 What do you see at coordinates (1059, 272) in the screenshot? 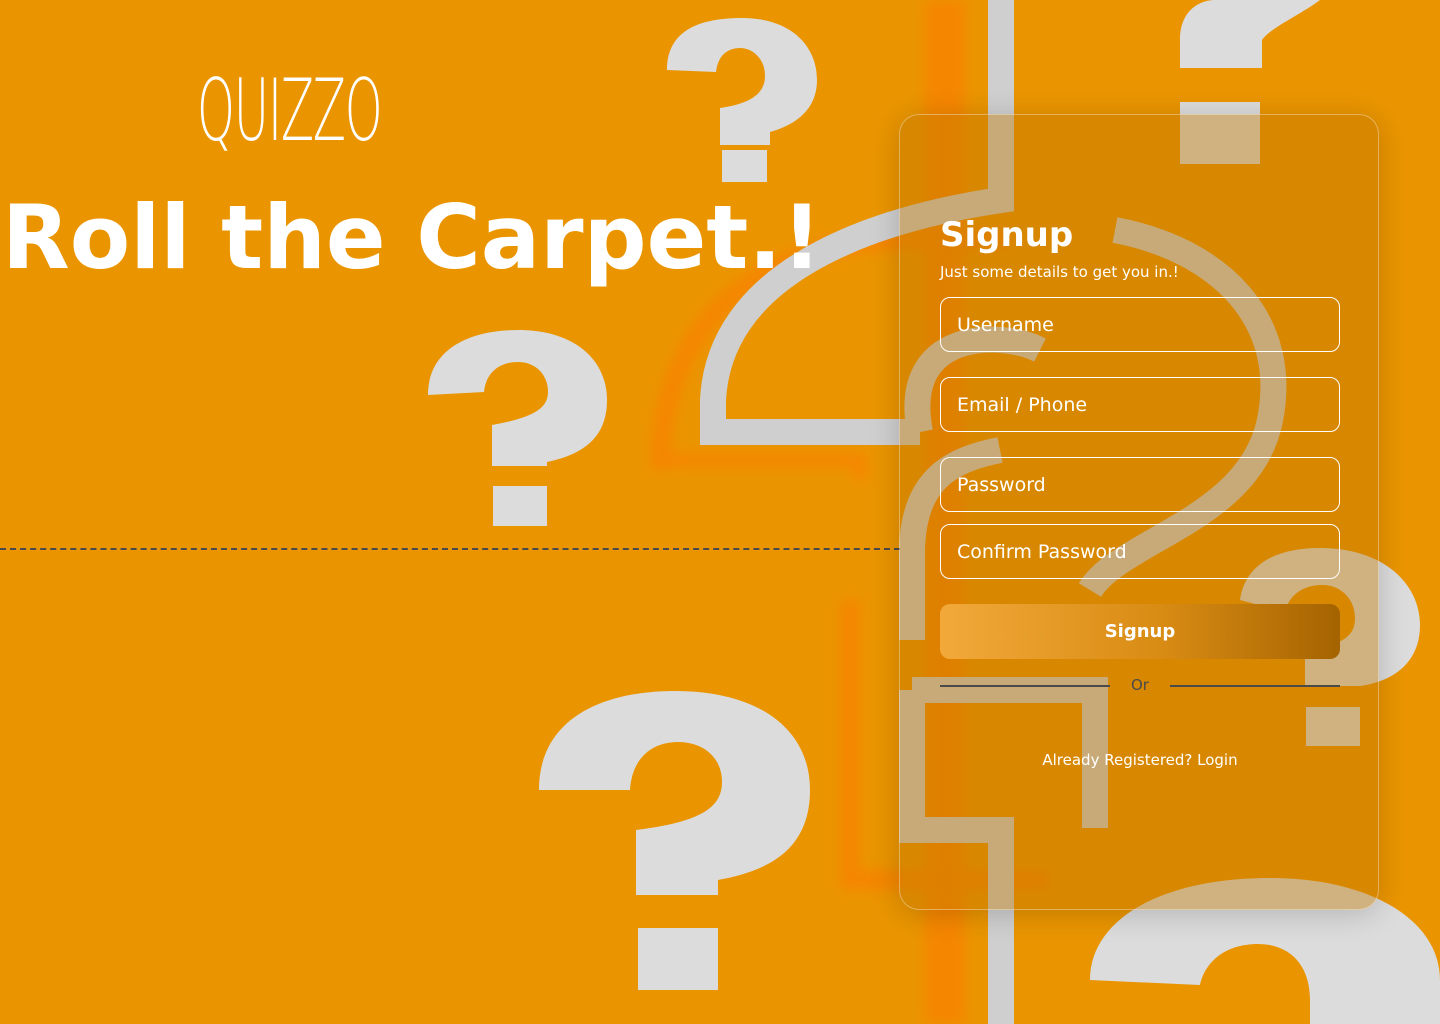
I see `signup-subtitle: Just some details to get you in.!` at bounding box center [1059, 272].